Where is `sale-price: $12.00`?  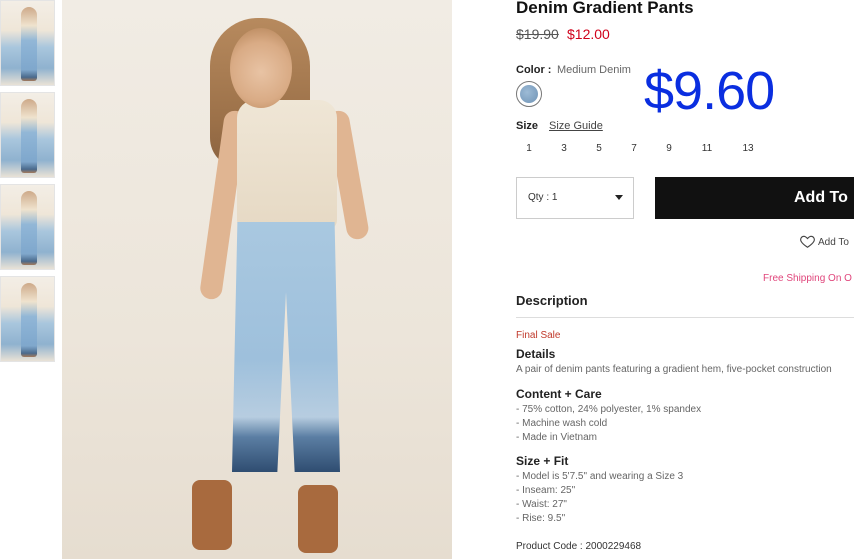
sale-price: $12.00 is located at coordinates (588, 34).